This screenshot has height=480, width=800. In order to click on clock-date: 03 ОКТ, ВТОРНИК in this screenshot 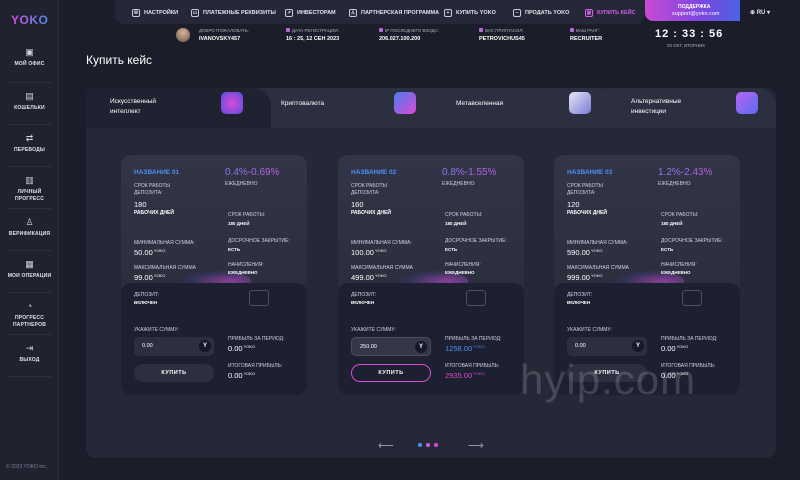, I will do `click(686, 45)`.